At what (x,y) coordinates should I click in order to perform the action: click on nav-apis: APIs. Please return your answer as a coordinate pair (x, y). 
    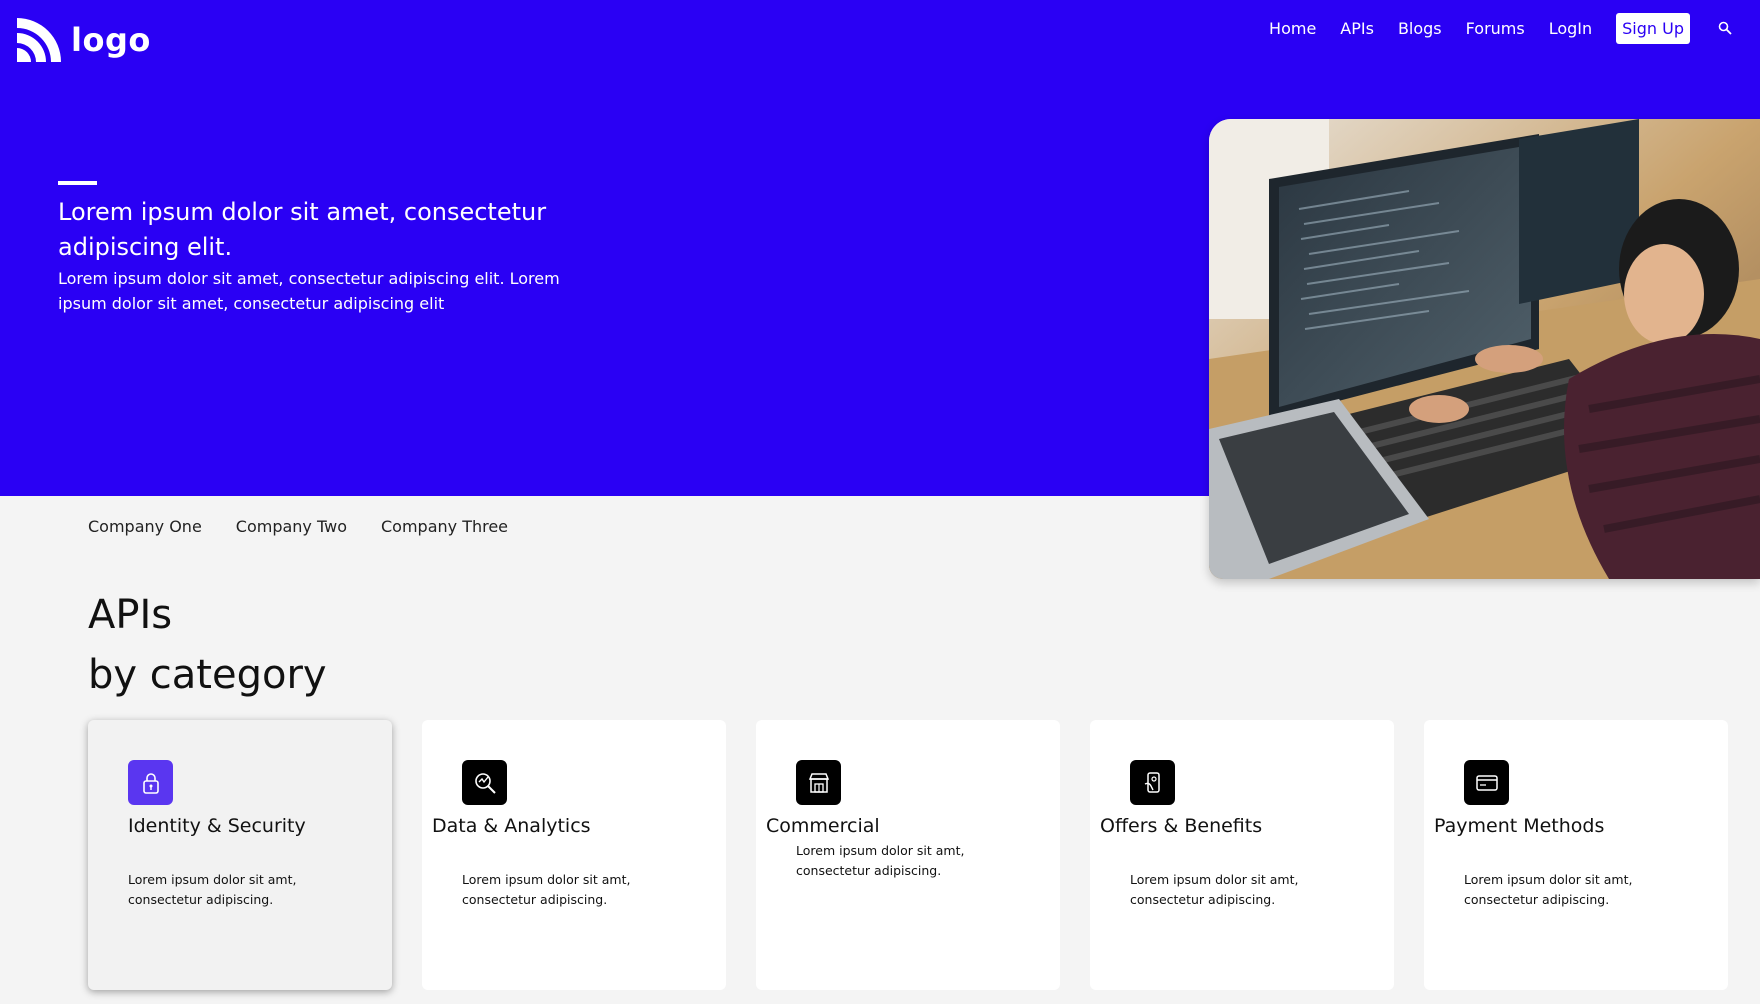
    Looking at the image, I should click on (1357, 28).